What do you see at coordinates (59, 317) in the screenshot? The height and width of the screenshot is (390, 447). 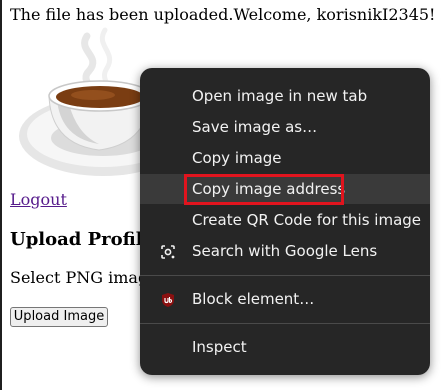 I see `upload-image-button: Upload Image` at bounding box center [59, 317].